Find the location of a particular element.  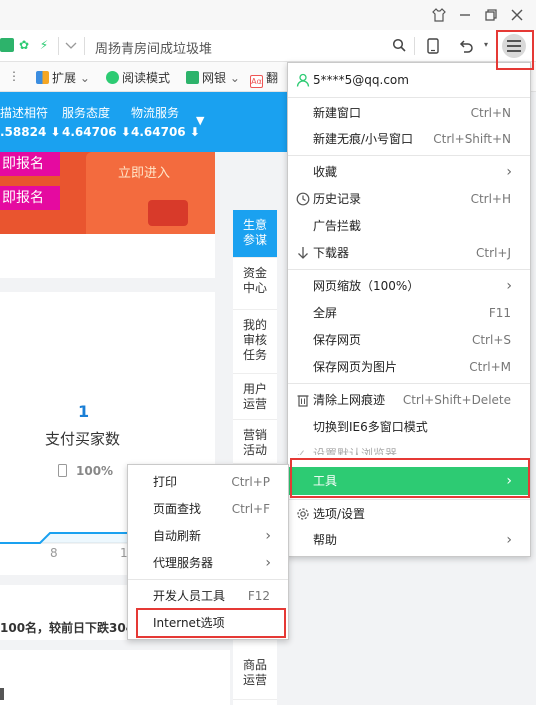

trash-icon is located at coordinates (303, 400).